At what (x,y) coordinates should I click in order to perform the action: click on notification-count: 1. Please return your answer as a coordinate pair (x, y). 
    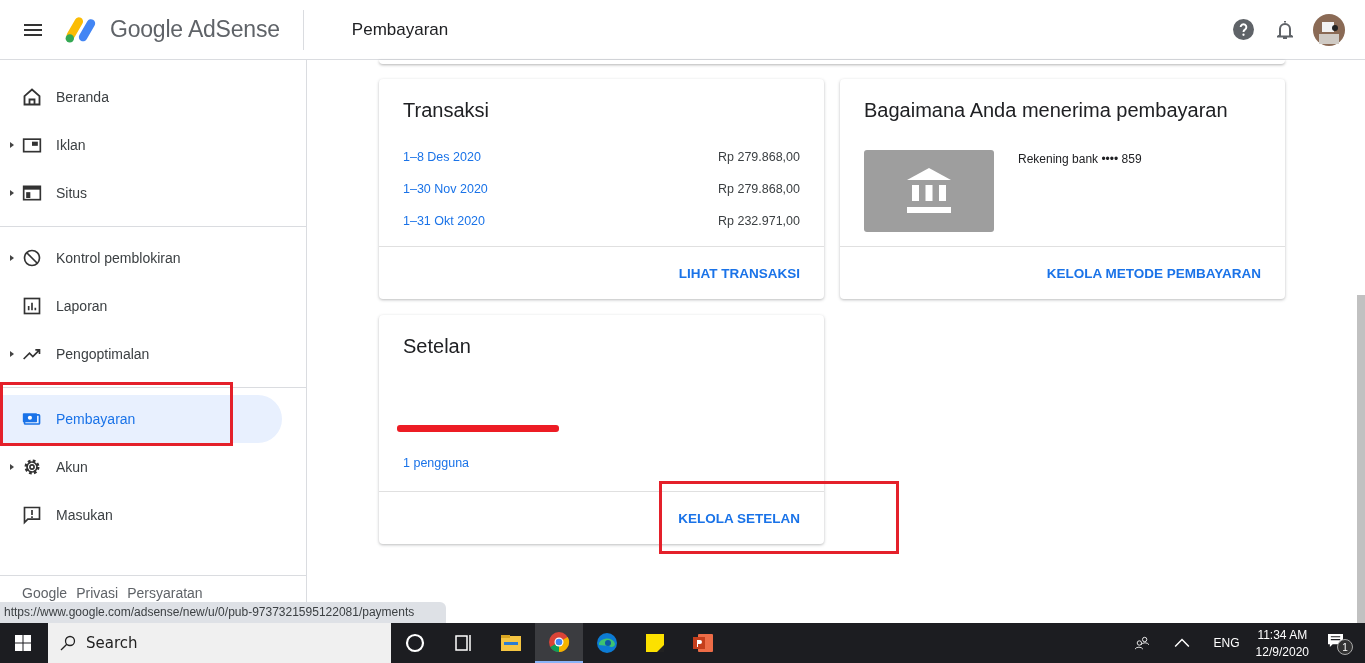
    Looking at the image, I should click on (1345, 647).